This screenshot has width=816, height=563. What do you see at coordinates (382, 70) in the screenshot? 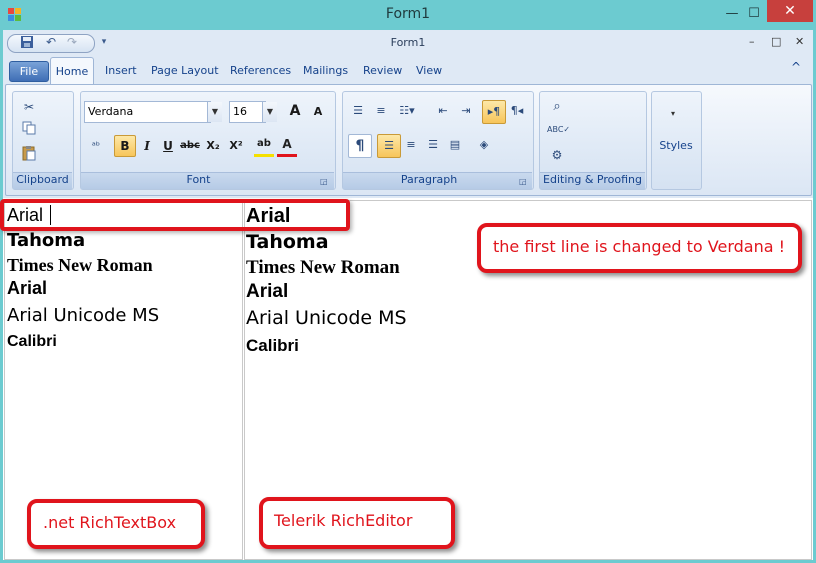
I see `tab-review: Review` at bounding box center [382, 70].